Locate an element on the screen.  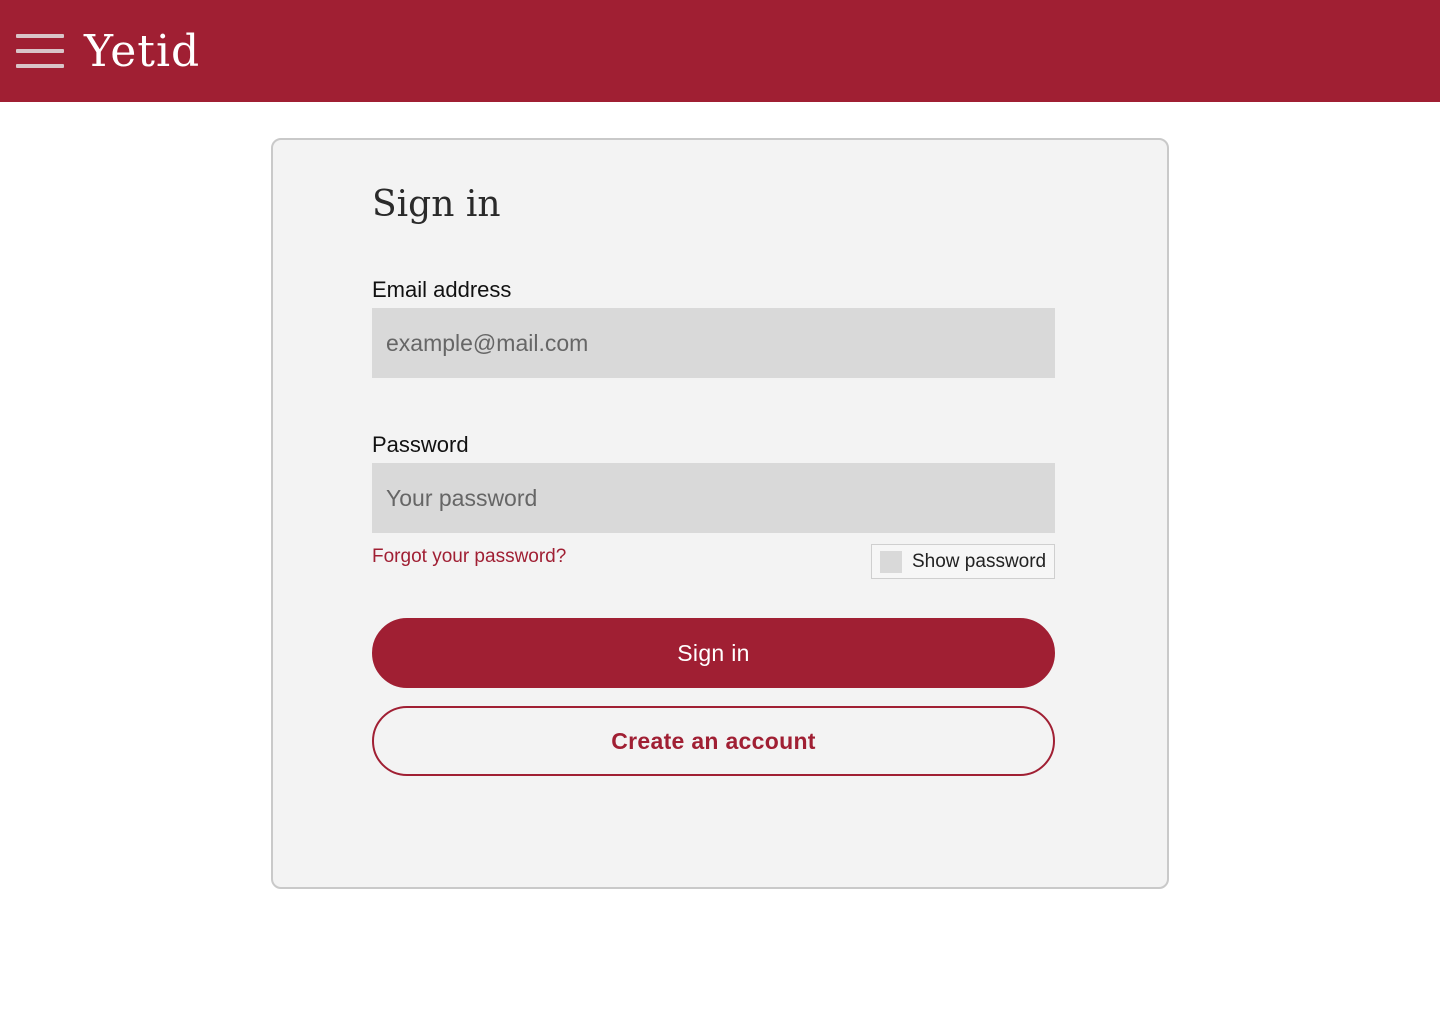
forgot-password-link: Forgot your password? is located at coordinates (469, 557).